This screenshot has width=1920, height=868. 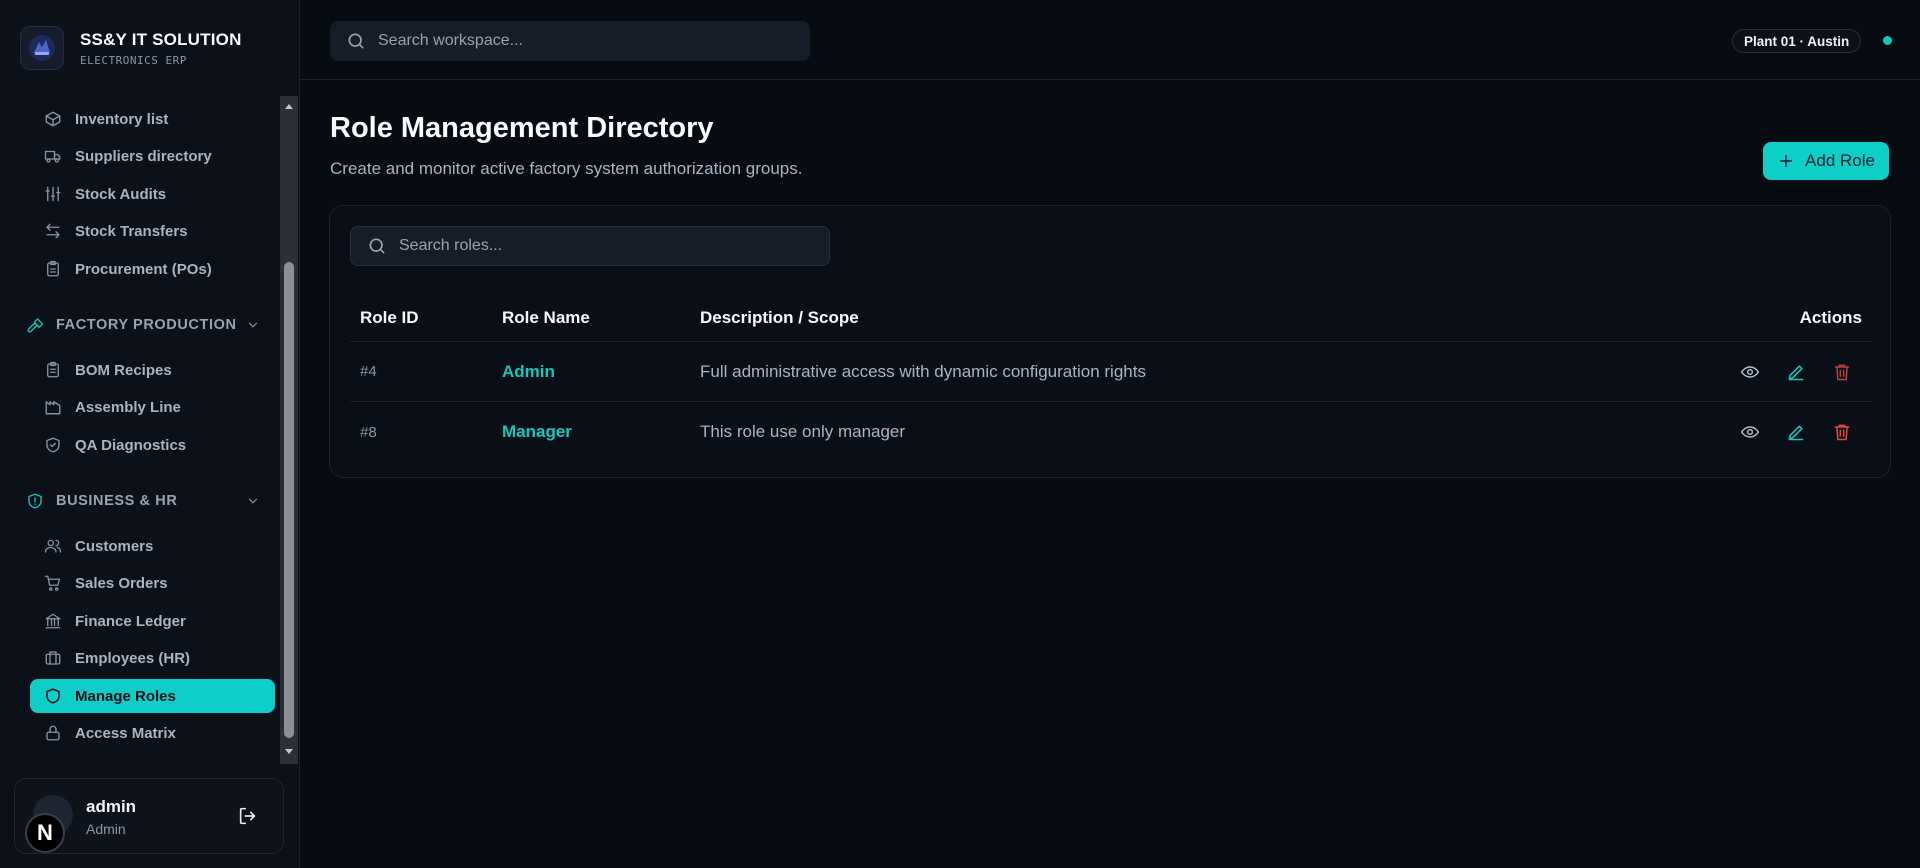 What do you see at coordinates (53, 231) in the screenshot?
I see `arrows-left-right-icon` at bounding box center [53, 231].